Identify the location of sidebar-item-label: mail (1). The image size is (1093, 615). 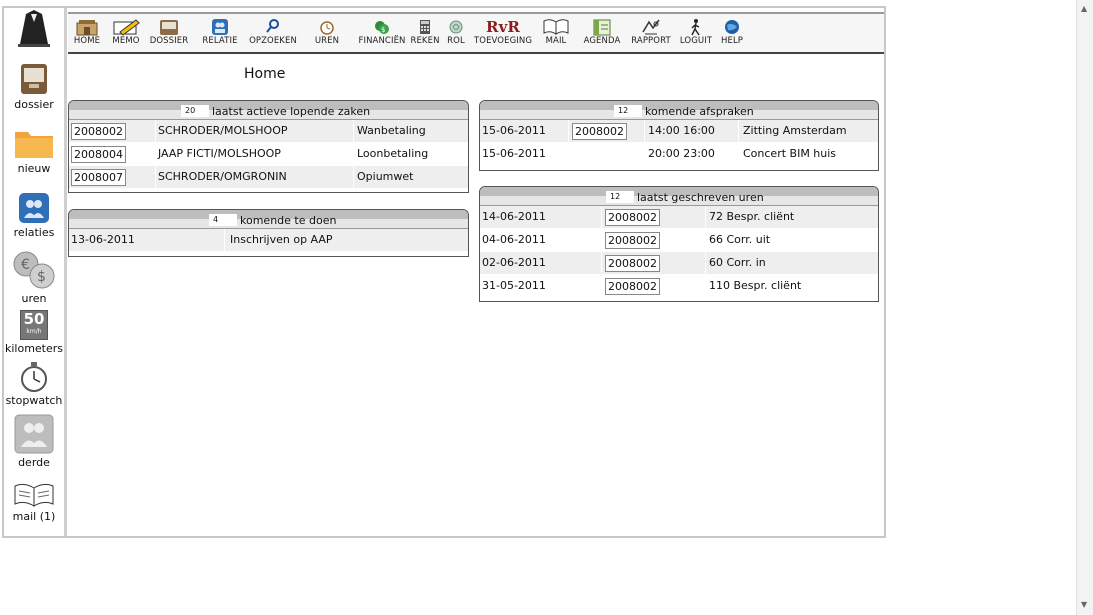
(34, 516).